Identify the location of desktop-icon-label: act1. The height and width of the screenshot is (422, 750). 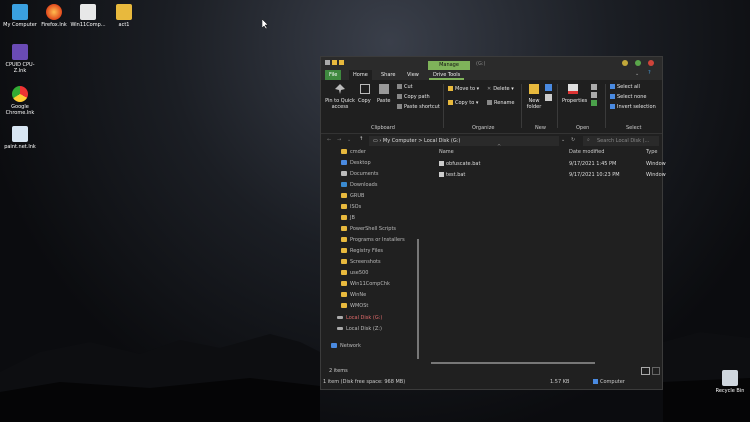
(124, 25).